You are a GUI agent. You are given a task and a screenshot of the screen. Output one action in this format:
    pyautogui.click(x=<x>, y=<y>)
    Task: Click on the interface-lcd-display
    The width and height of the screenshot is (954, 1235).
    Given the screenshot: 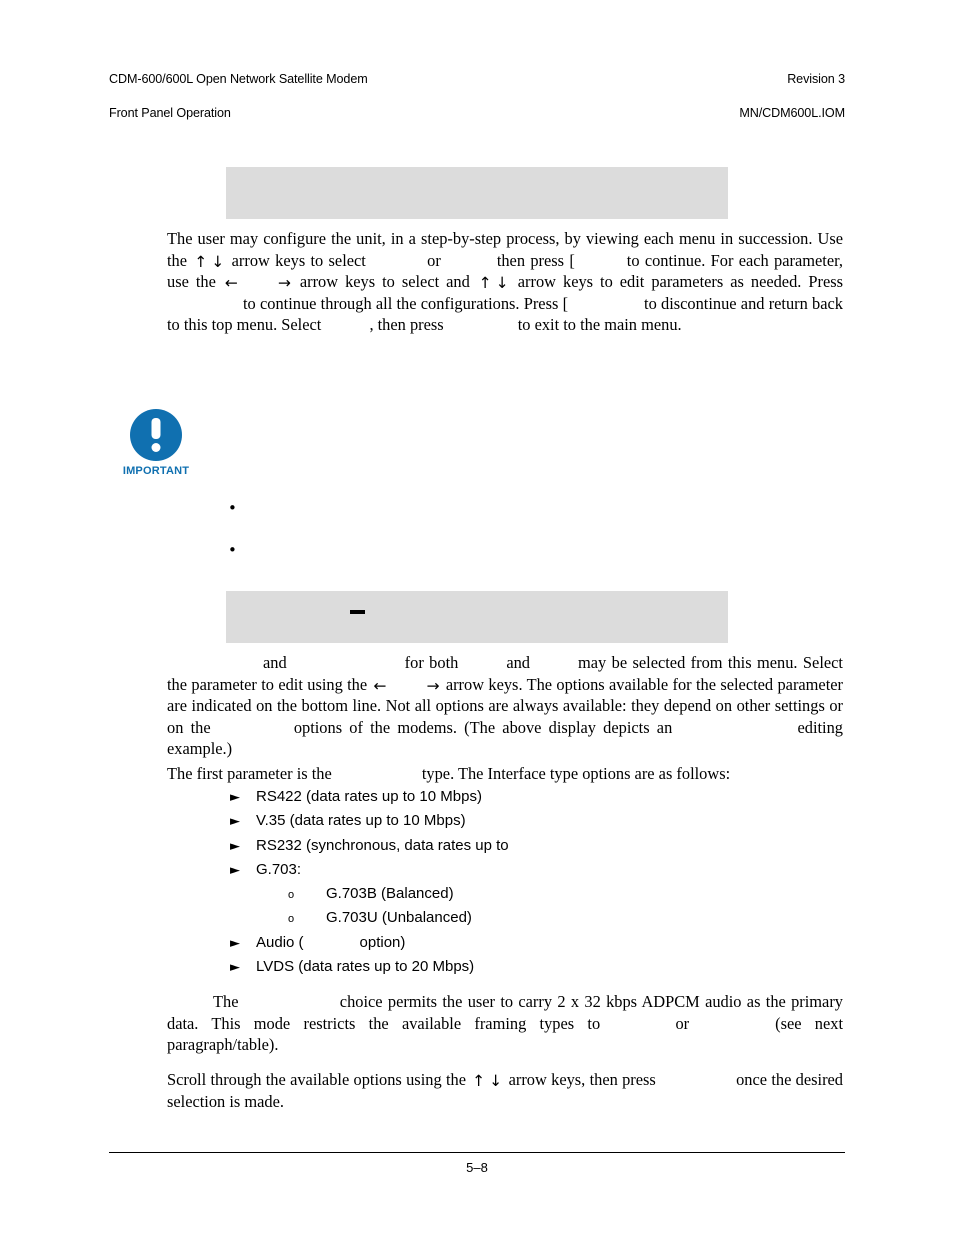 What is the action you would take?
    pyautogui.click(x=477, y=617)
    